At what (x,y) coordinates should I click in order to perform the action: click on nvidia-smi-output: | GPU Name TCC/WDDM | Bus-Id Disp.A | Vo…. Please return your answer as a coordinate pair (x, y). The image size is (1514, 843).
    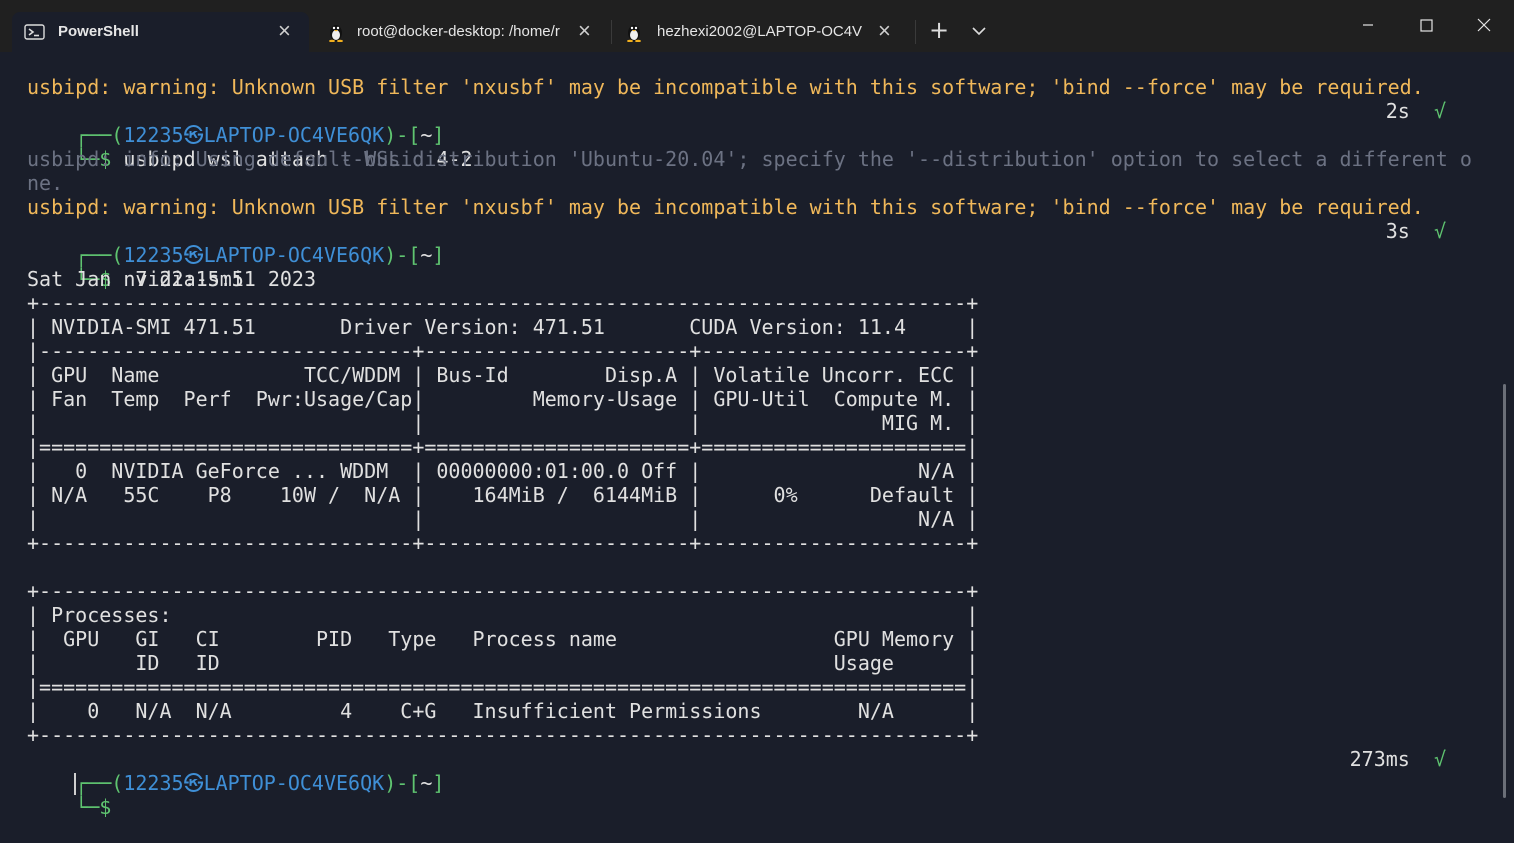
    Looking at the image, I should click on (503, 375).